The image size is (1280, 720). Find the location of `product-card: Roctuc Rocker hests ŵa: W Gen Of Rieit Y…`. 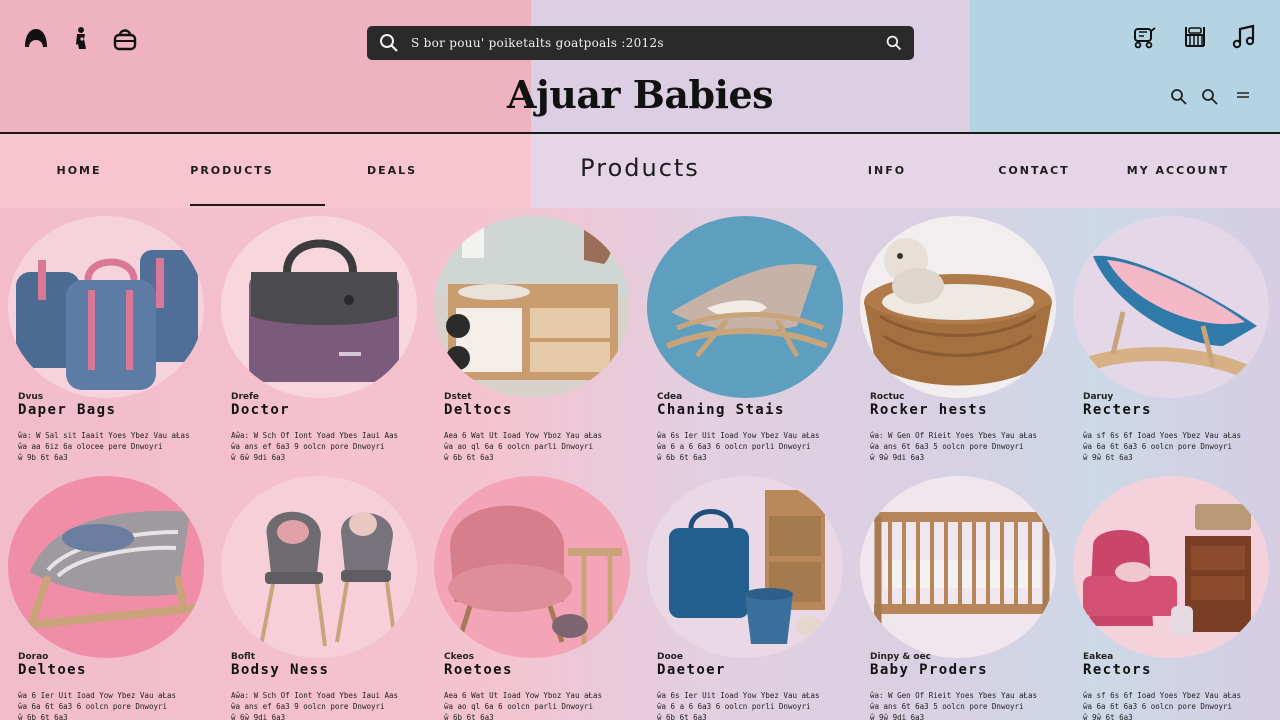

product-card: Roctuc Rocker hests ŵa: W Gen Of Rieit Y… is located at coordinates (957, 336).